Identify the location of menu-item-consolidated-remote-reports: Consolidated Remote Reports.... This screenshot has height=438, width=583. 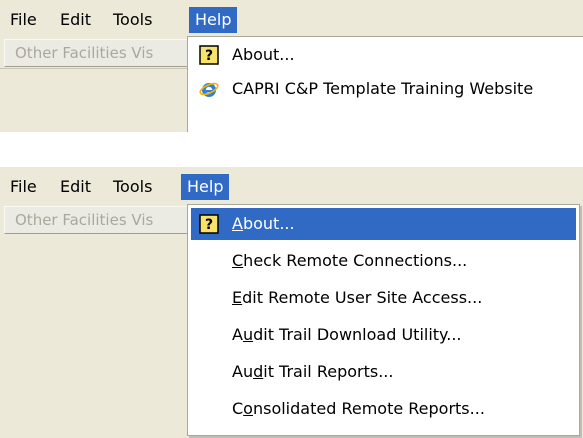
(383, 409).